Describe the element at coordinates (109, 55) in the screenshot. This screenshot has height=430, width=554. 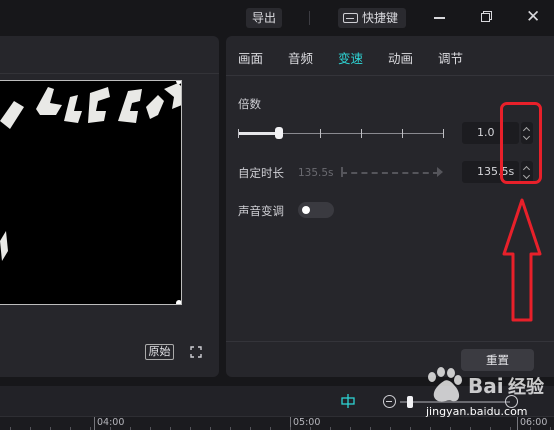
I see `player-header` at that location.